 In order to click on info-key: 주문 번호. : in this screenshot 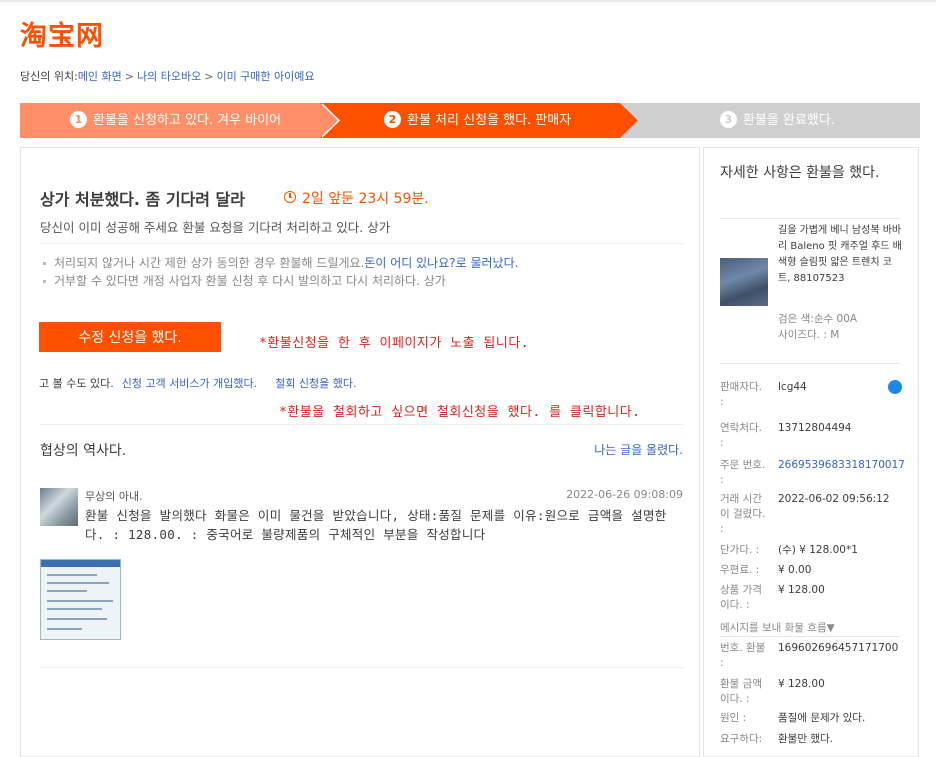, I will do `click(743, 472)`.